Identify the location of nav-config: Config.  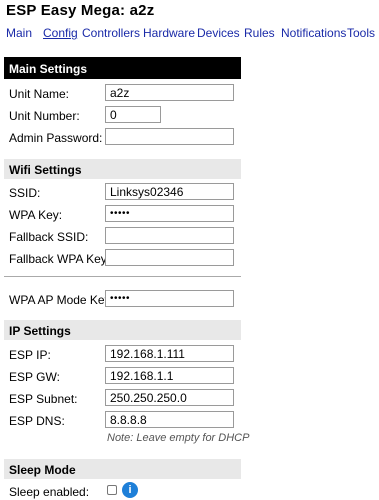
(60, 33).